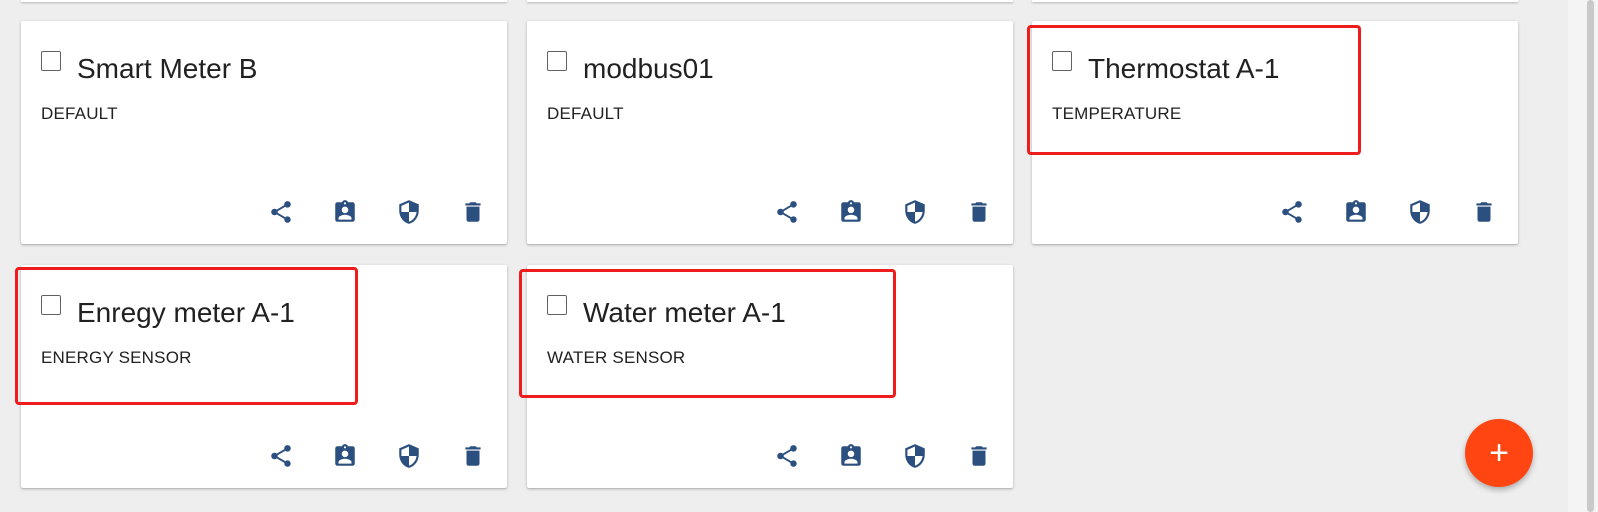  Describe the element at coordinates (616, 357) in the screenshot. I see `device-type: WATER SENSOR` at that location.